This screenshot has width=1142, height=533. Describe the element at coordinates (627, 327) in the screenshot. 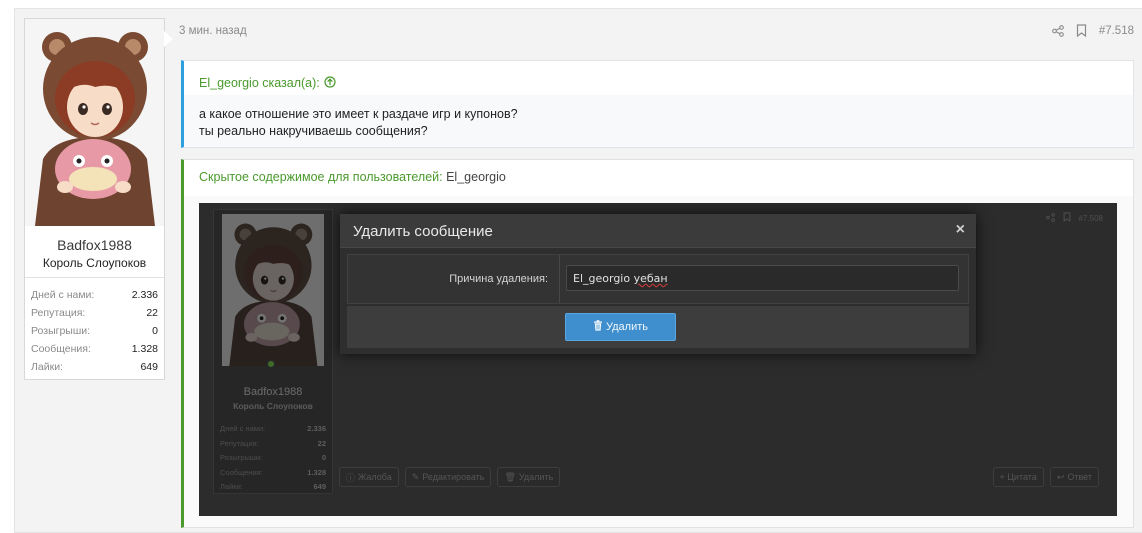

I see `delete-button-label: Удалить` at that location.